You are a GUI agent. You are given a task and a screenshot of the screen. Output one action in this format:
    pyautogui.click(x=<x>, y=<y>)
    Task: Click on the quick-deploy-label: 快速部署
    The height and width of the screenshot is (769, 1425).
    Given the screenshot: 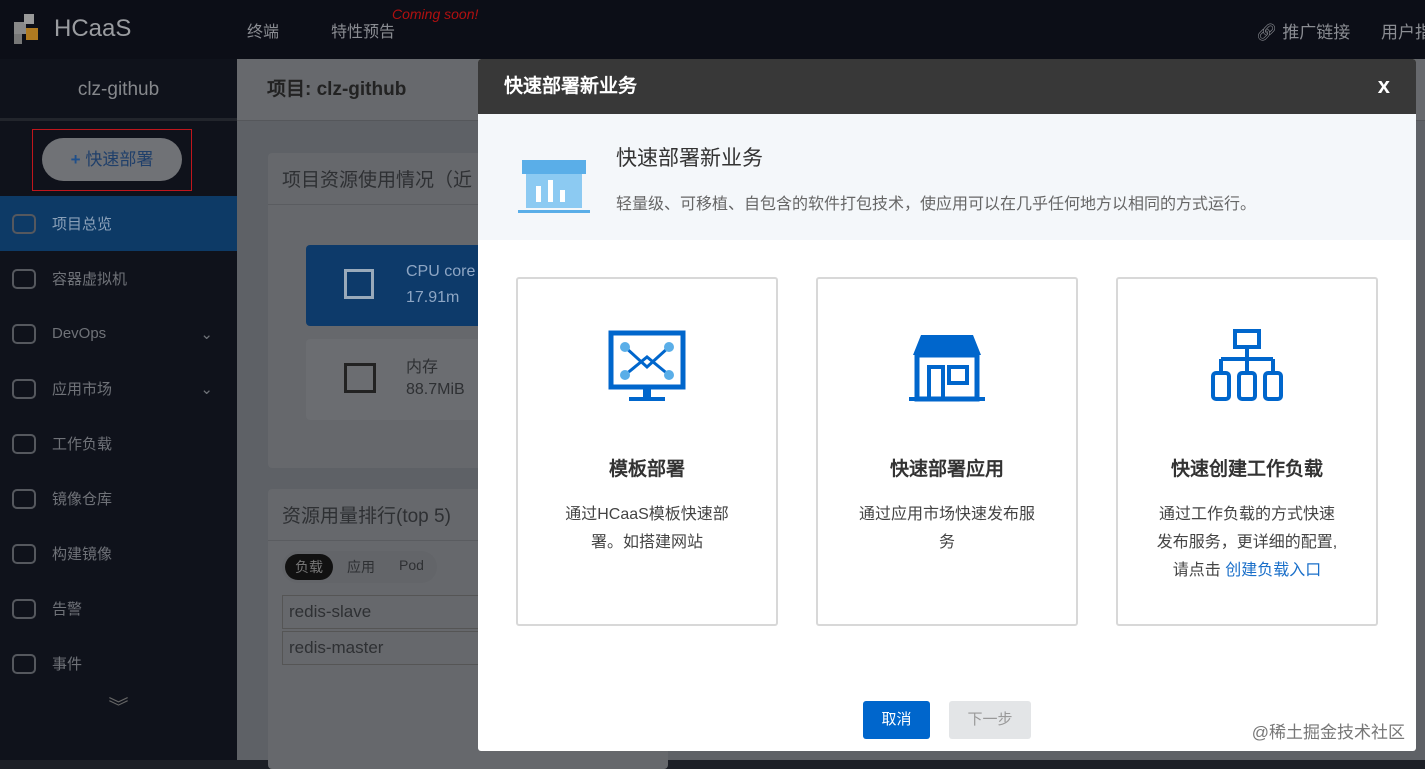 What is the action you would take?
    pyautogui.click(x=119, y=159)
    